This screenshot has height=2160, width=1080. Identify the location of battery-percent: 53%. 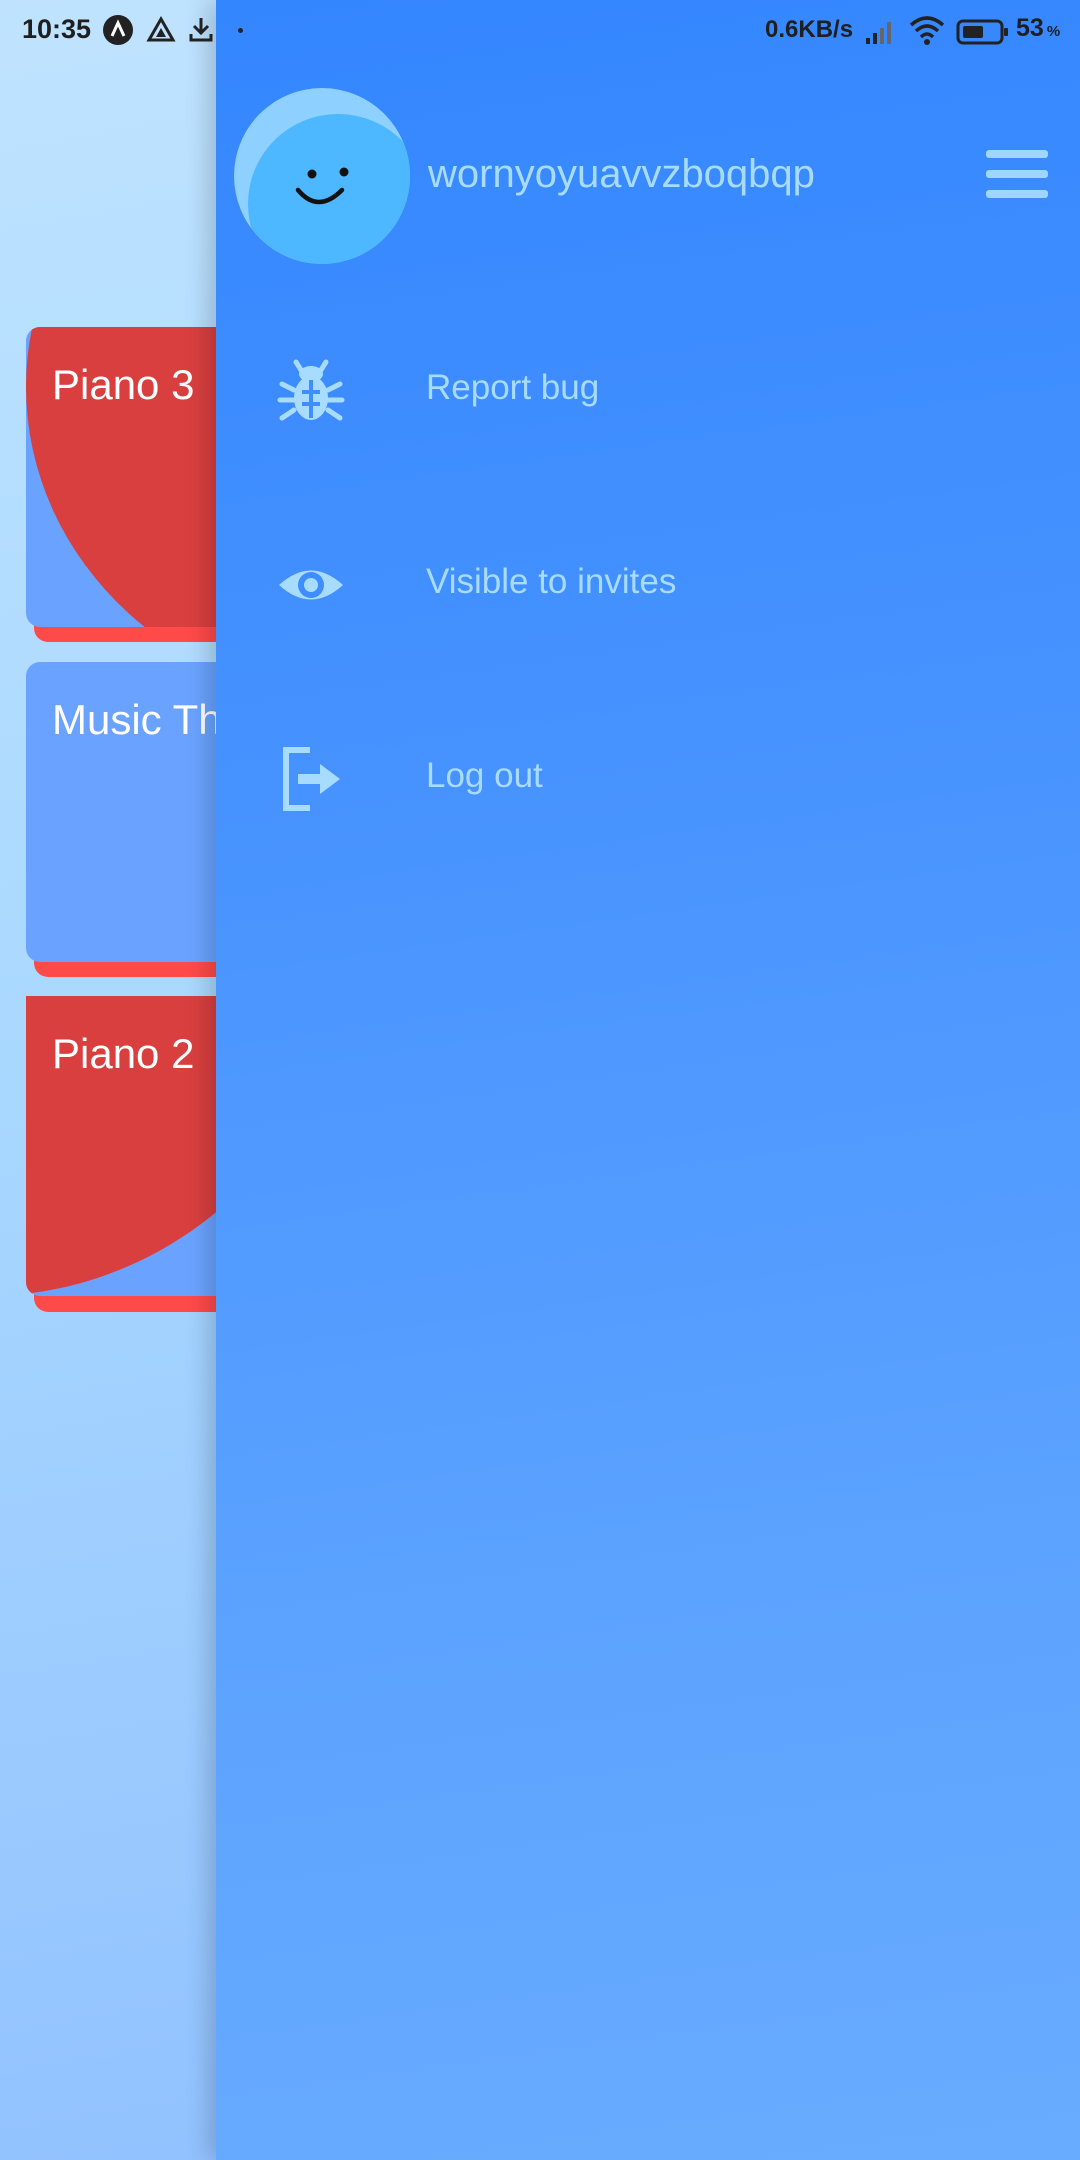
(1038, 28).